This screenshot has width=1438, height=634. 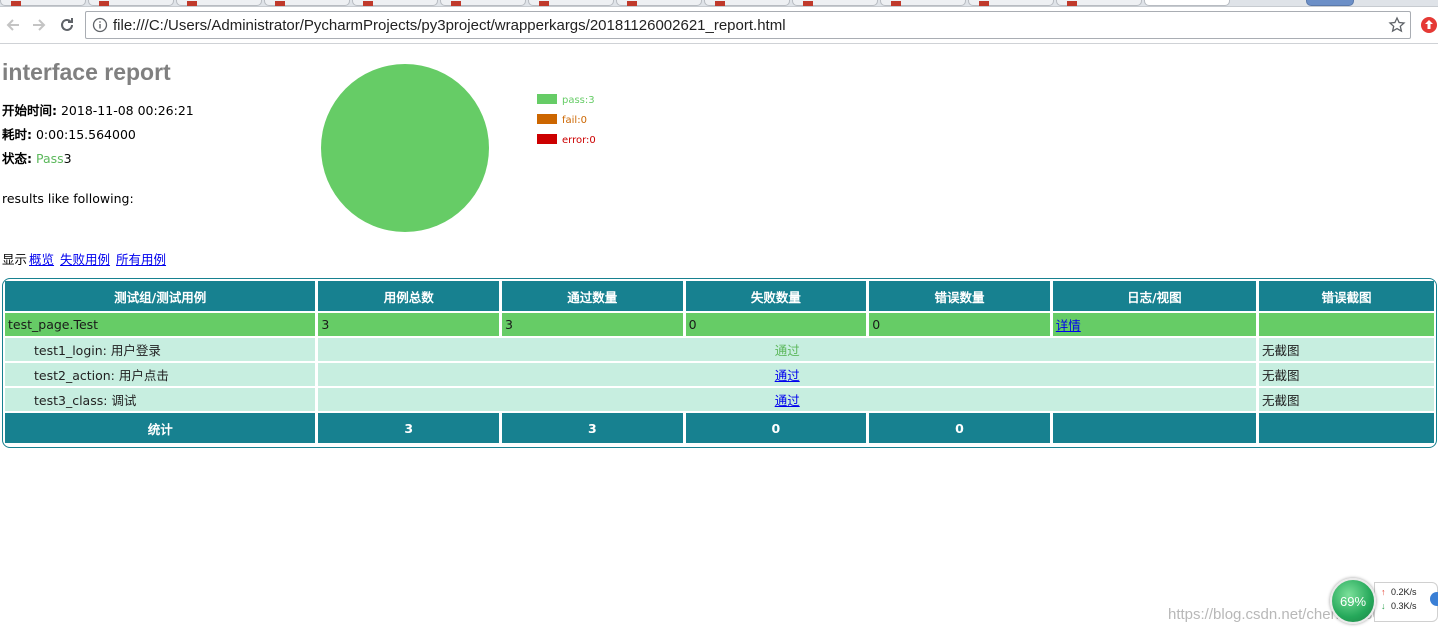 I want to click on browser-tab-active, so click(x=1187, y=3).